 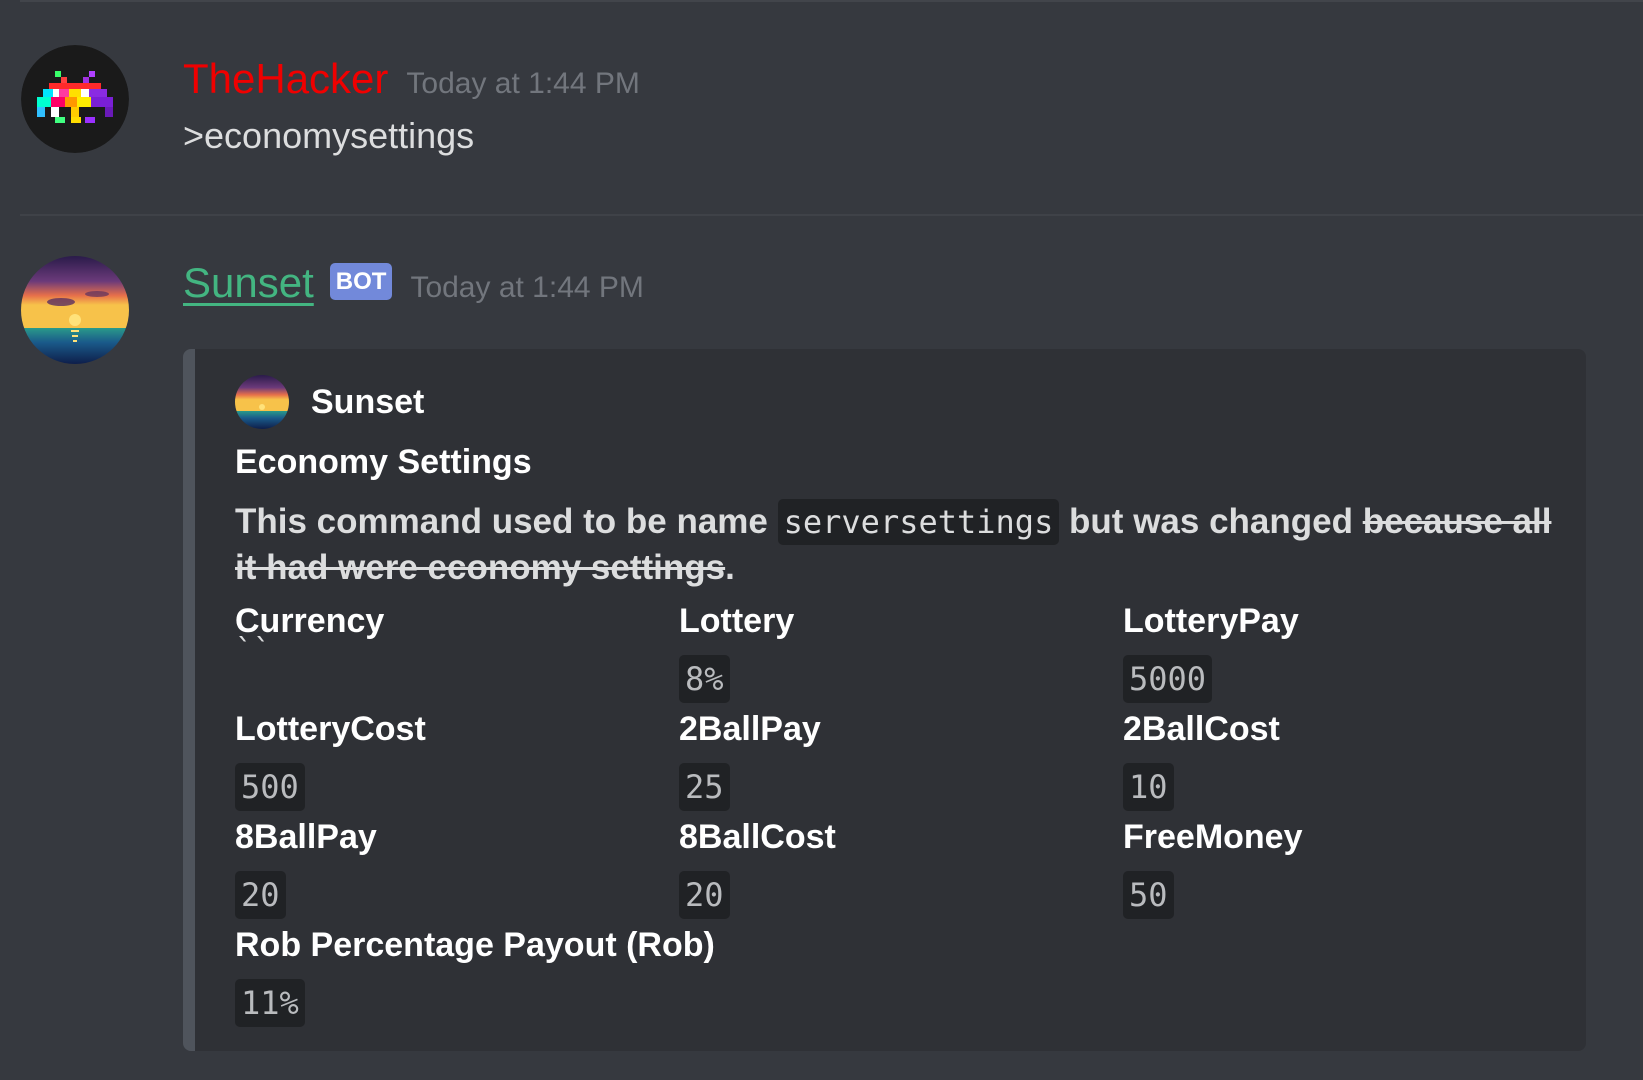 I want to click on field-value-text: 10, so click(x=1148, y=787).